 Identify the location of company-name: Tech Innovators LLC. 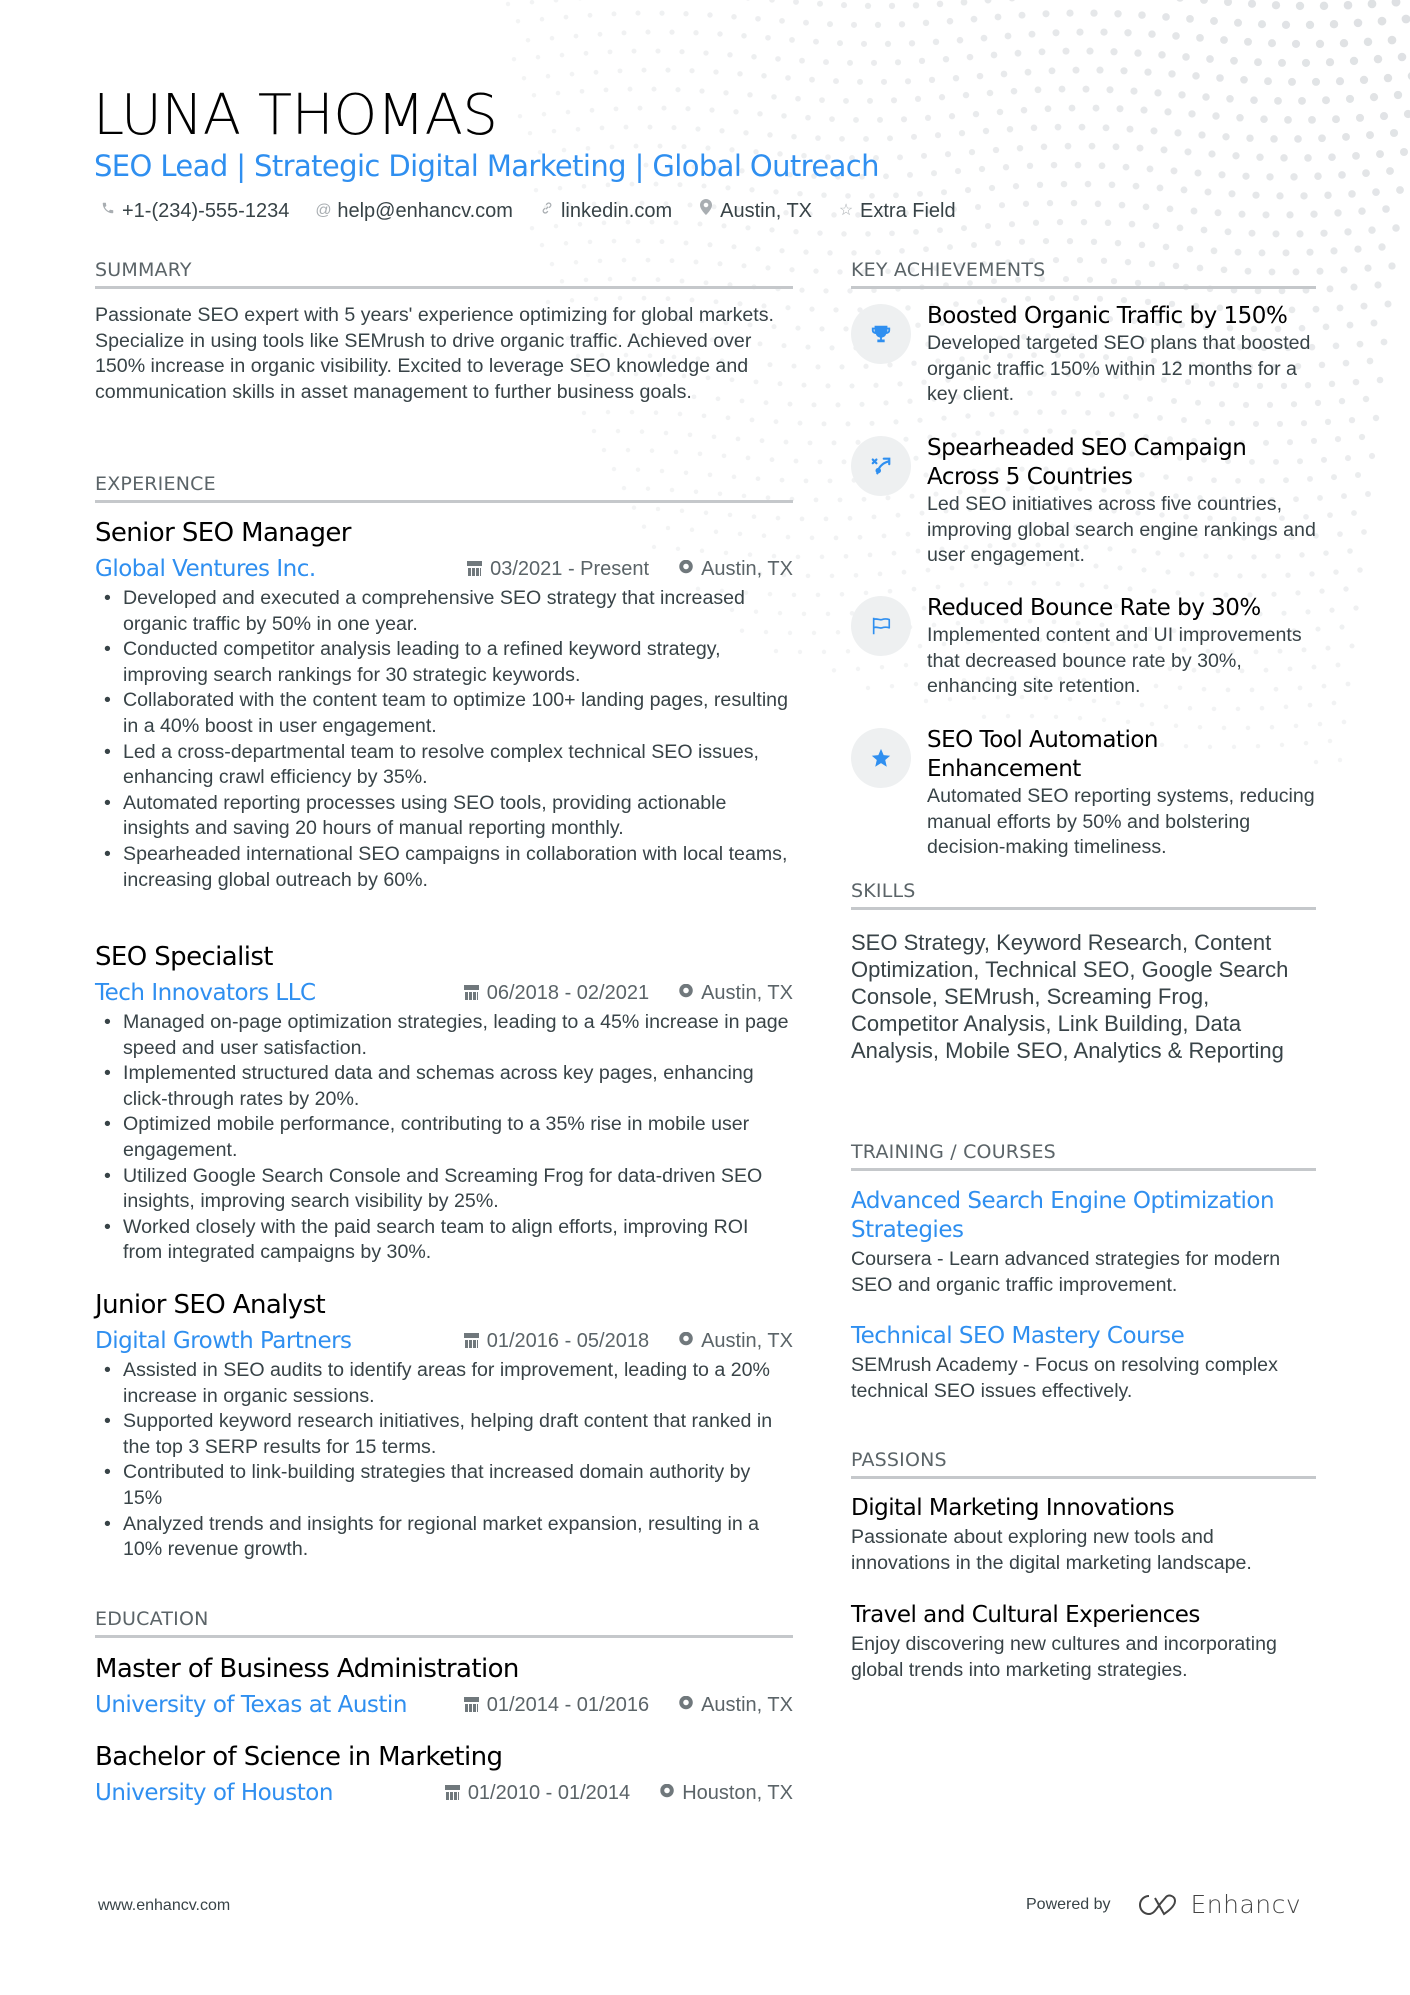
(205, 993).